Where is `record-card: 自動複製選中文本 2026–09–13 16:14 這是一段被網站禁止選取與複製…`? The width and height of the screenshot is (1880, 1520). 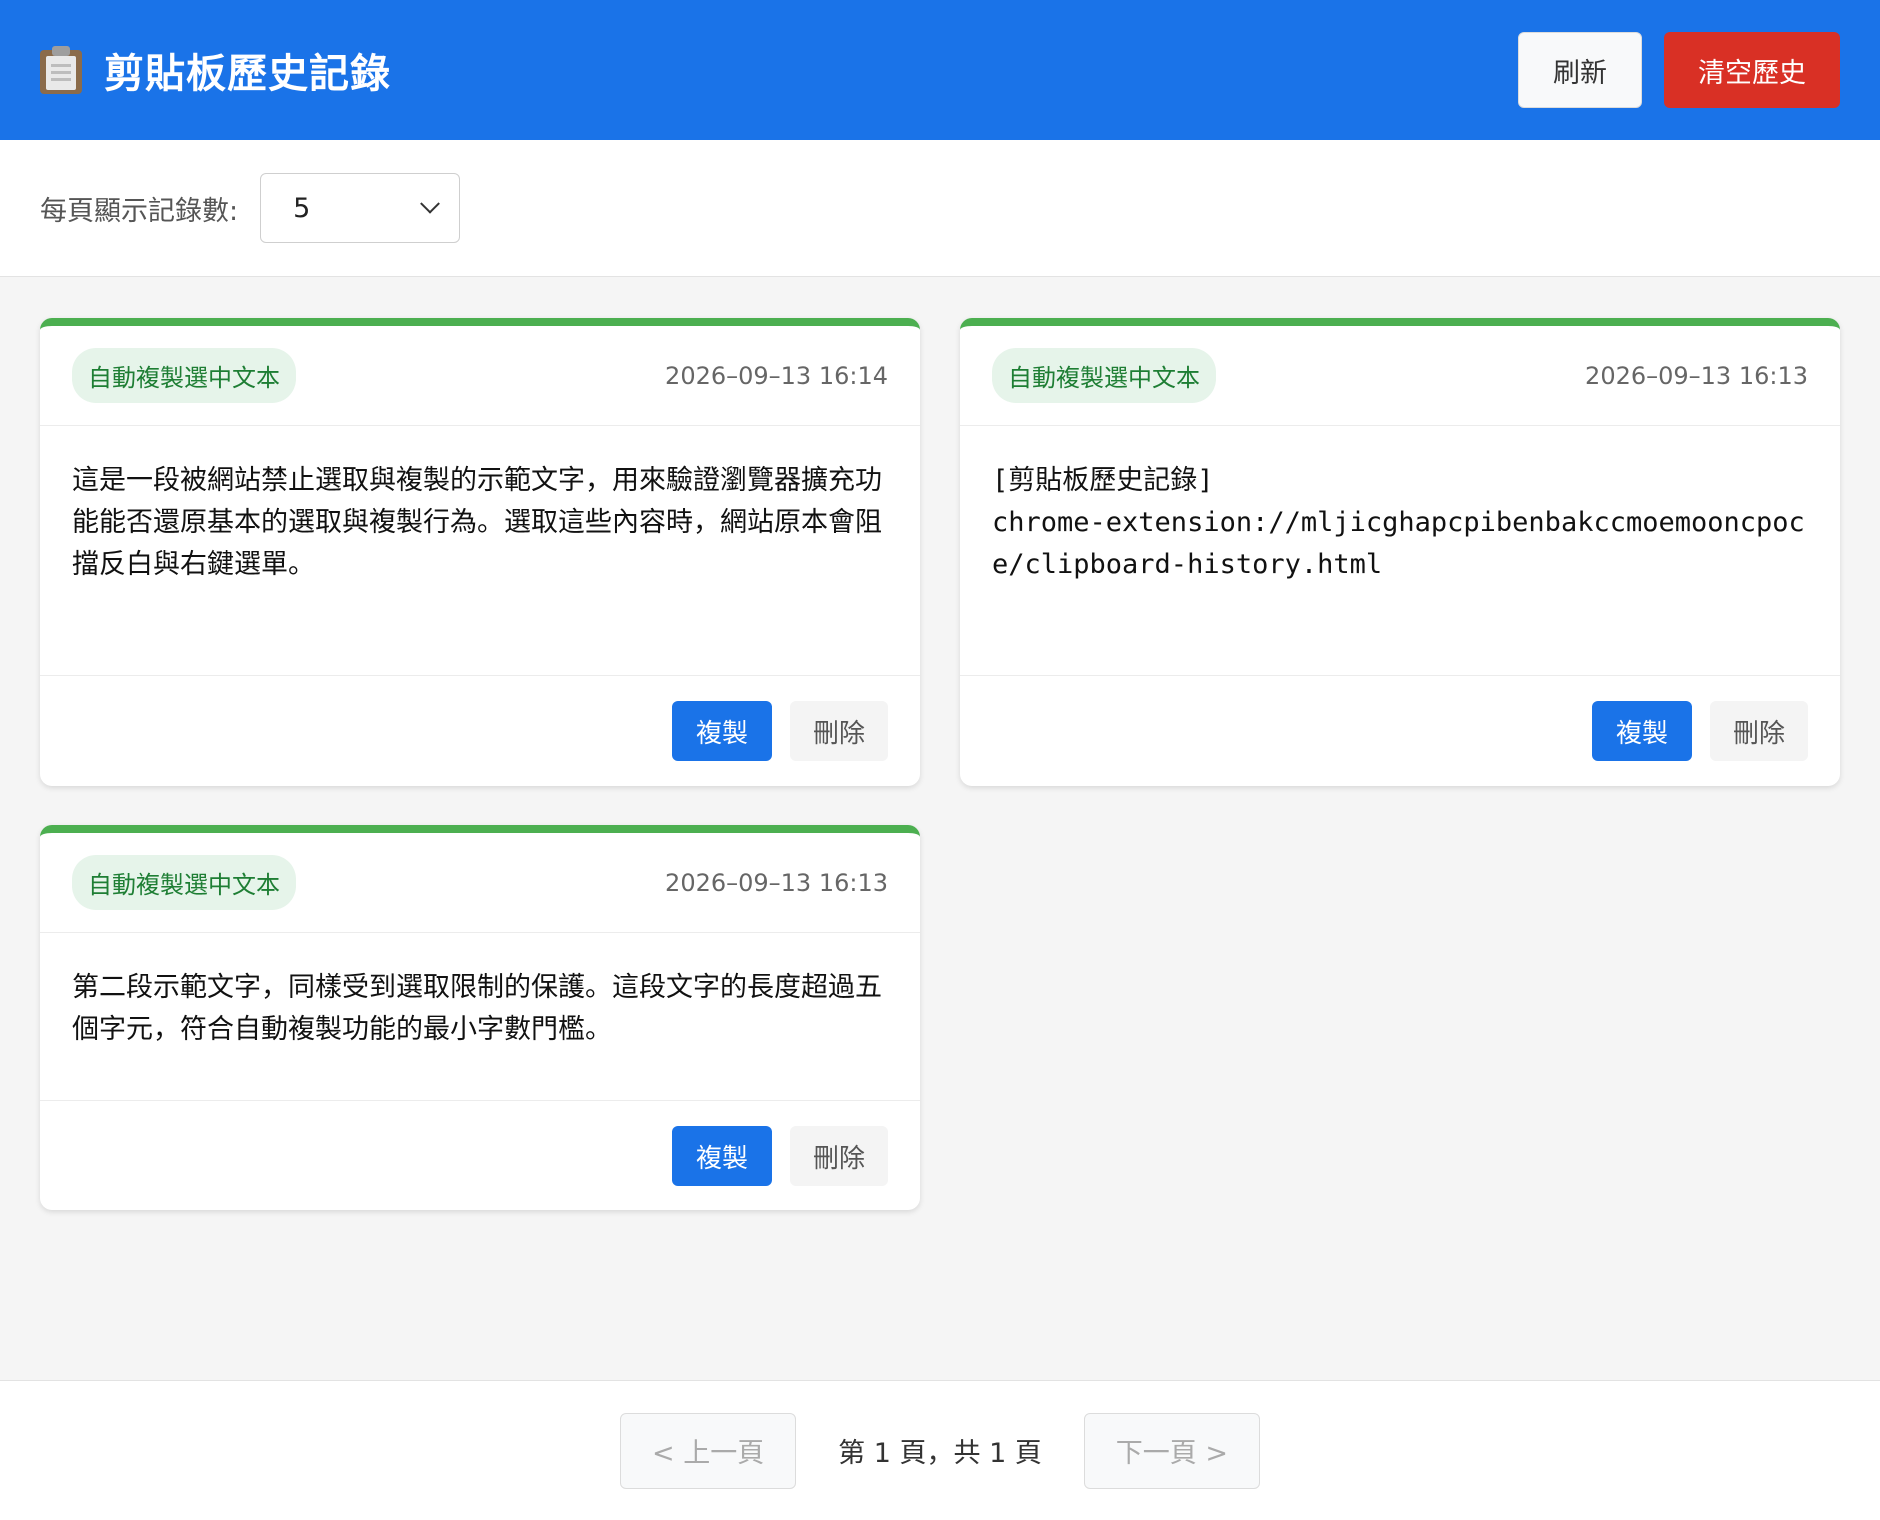
record-card: 自動複製選中文本 2026–09–13 16:14 這是一段被網站禁止選取與複製… is located at coordinates (480, 552).